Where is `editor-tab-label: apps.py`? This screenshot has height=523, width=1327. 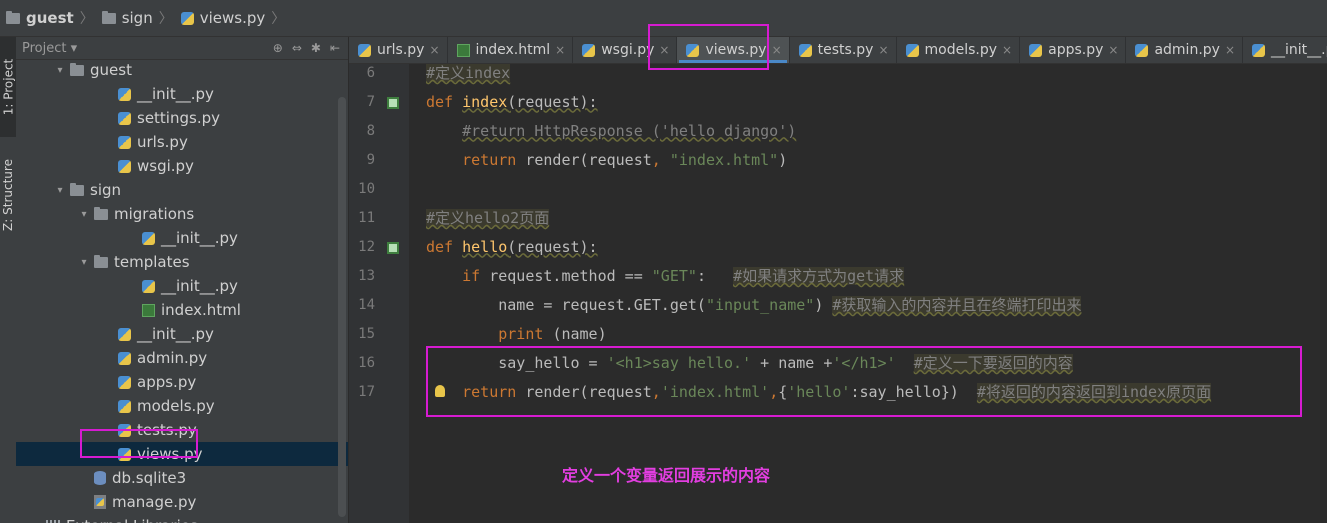 editor-tab-label: apps.py is located at coordinates (1076, 50).